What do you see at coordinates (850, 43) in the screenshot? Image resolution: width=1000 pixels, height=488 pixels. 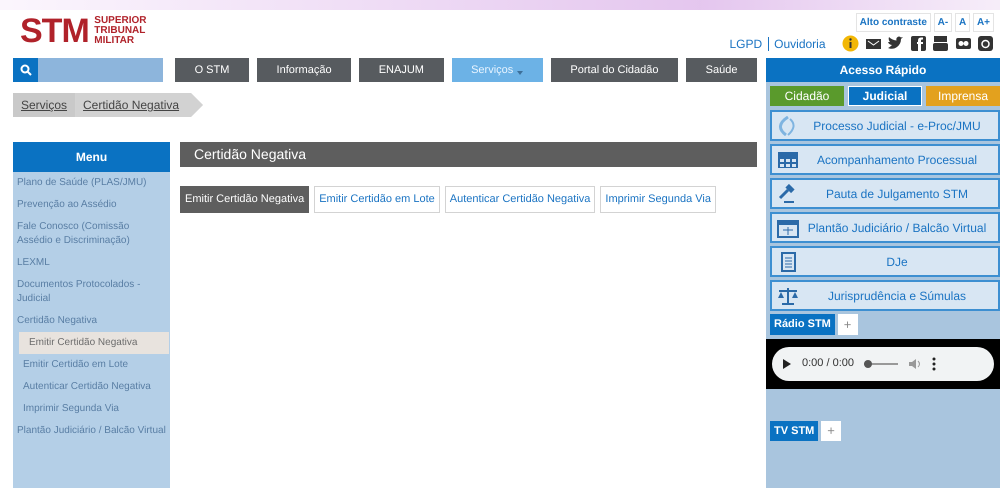 I see `info-icon` at bounding box center [850, 43].